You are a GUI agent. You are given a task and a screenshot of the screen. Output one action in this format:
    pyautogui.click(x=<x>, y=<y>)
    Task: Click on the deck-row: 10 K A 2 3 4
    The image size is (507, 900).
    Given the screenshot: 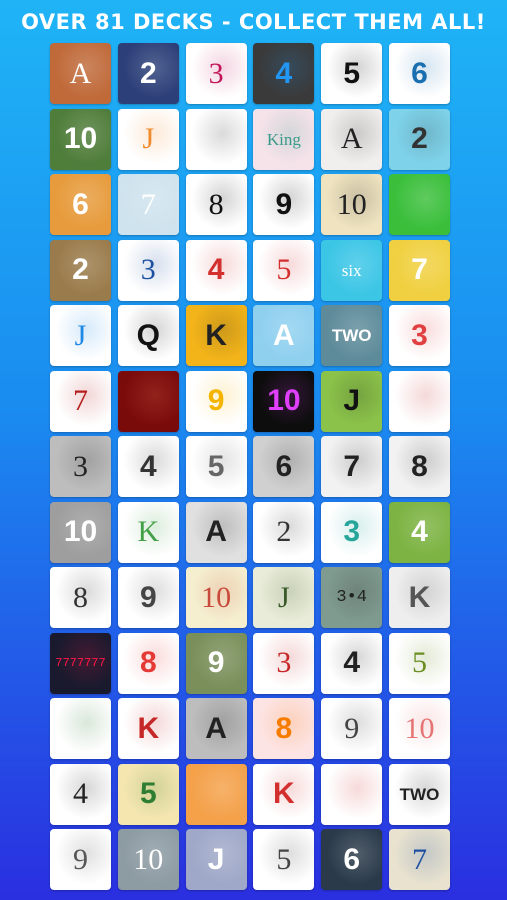 What is the action you would take?
    pyautogui.click(x=250, y=532)
    